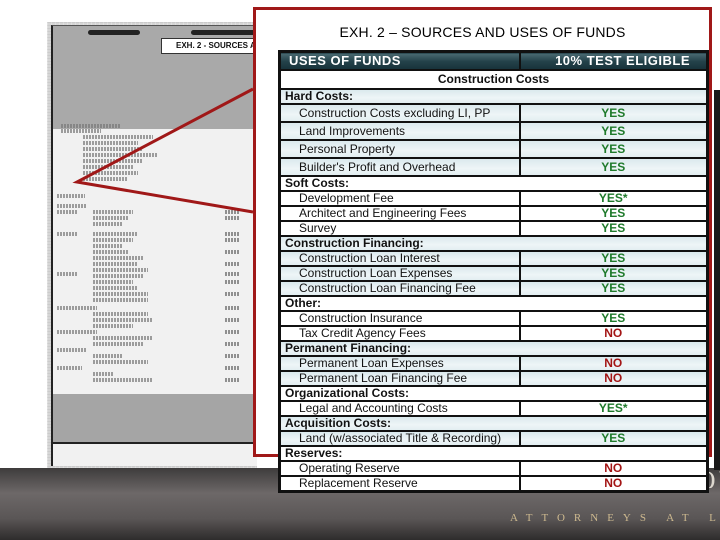 The width and height of the screenshot is (720, 540). What do you see at coordinates (613, 60) in the screenshot?
I see `header-10pct-test-eligible: 10% TEST ELIGIBLE` at bounding box center [613, 60].